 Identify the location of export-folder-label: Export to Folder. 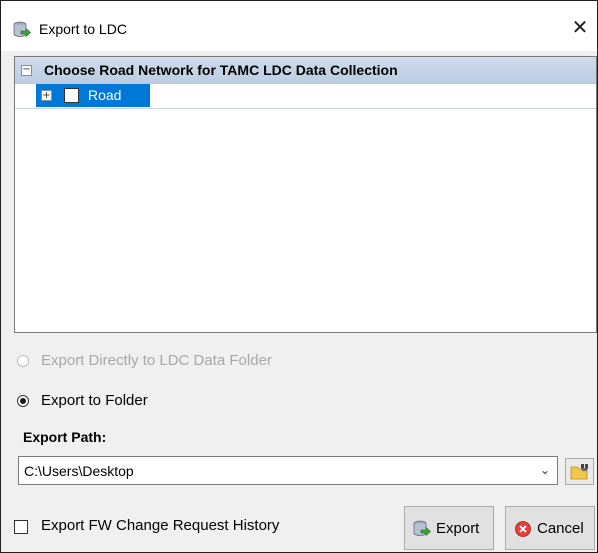
(94, 400).